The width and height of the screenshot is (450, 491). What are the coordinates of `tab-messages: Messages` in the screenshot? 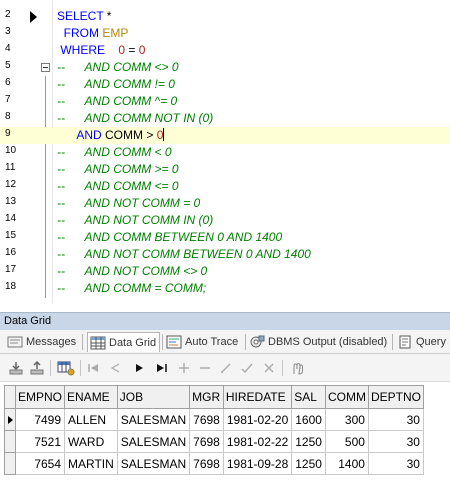 It's located at (40, 342).